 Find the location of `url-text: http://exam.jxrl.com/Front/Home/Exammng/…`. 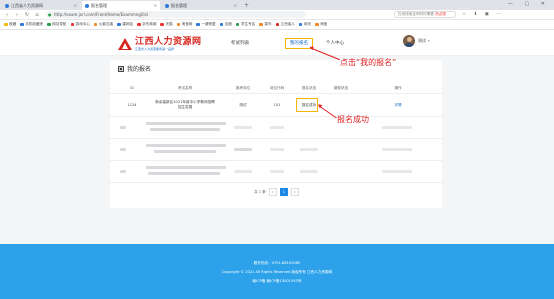

url-text: http://exam.jxrl.com/Front/Home/Exammng/… is located at coordinates (101, 14).